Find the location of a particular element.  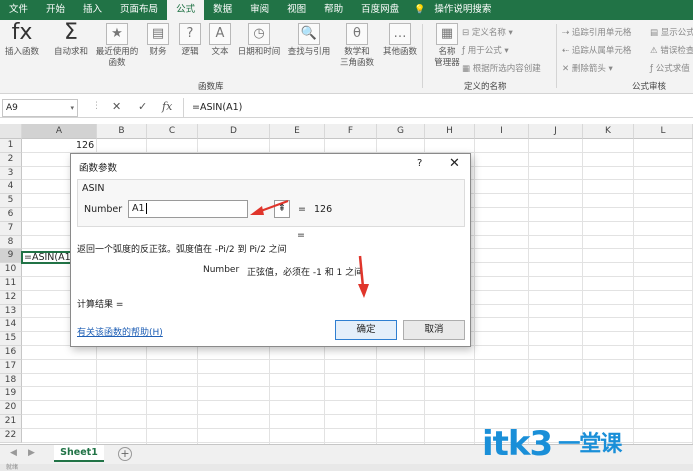

watermark-suffix: 一堂课 is located at coordinates (590, 444).